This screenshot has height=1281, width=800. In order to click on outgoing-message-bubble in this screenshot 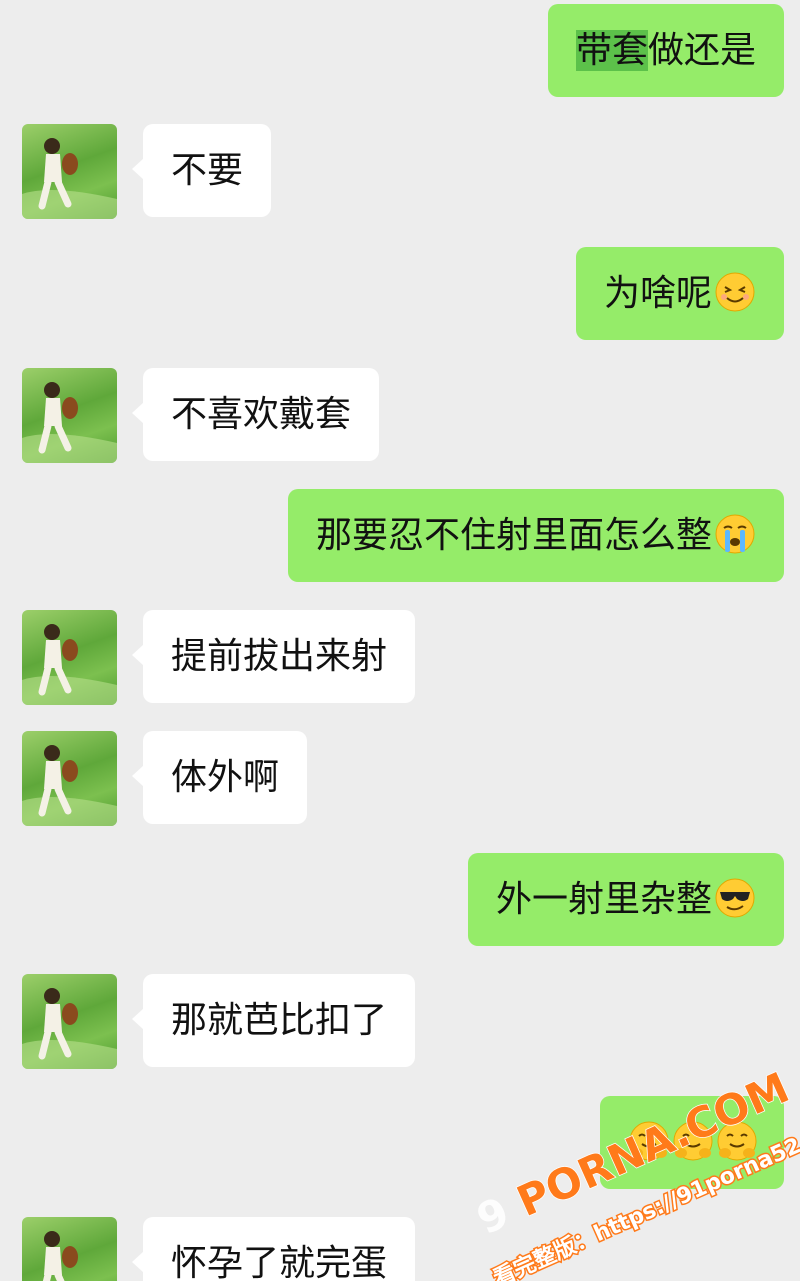, I will do `click(692, 1142)`.